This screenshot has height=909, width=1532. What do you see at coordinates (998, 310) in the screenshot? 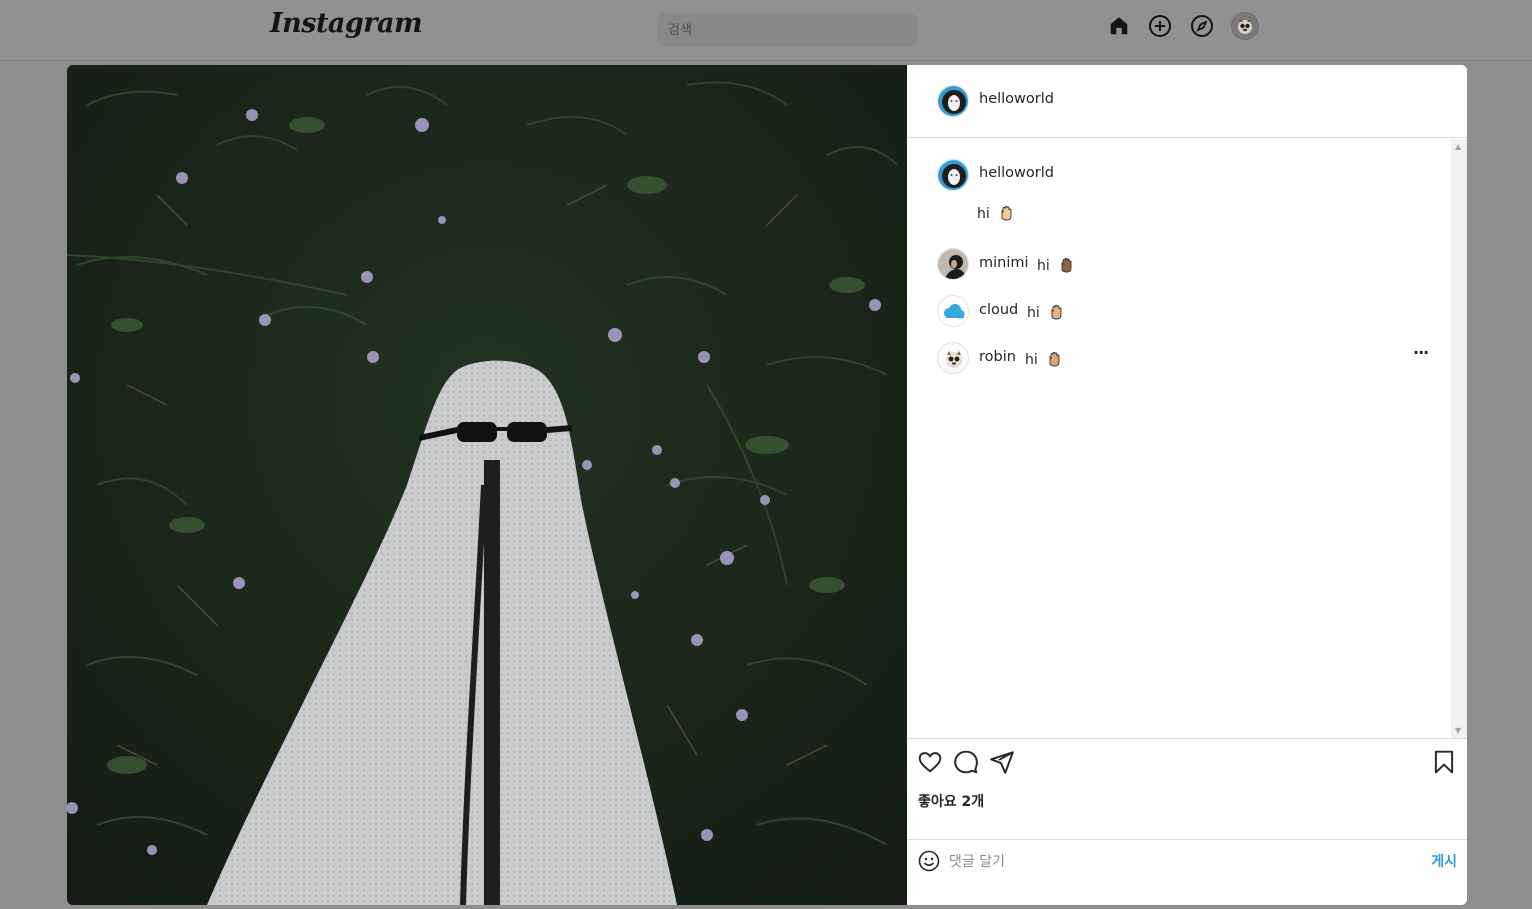
I see `comment-username: cloud` at bounding box center [998, 310].